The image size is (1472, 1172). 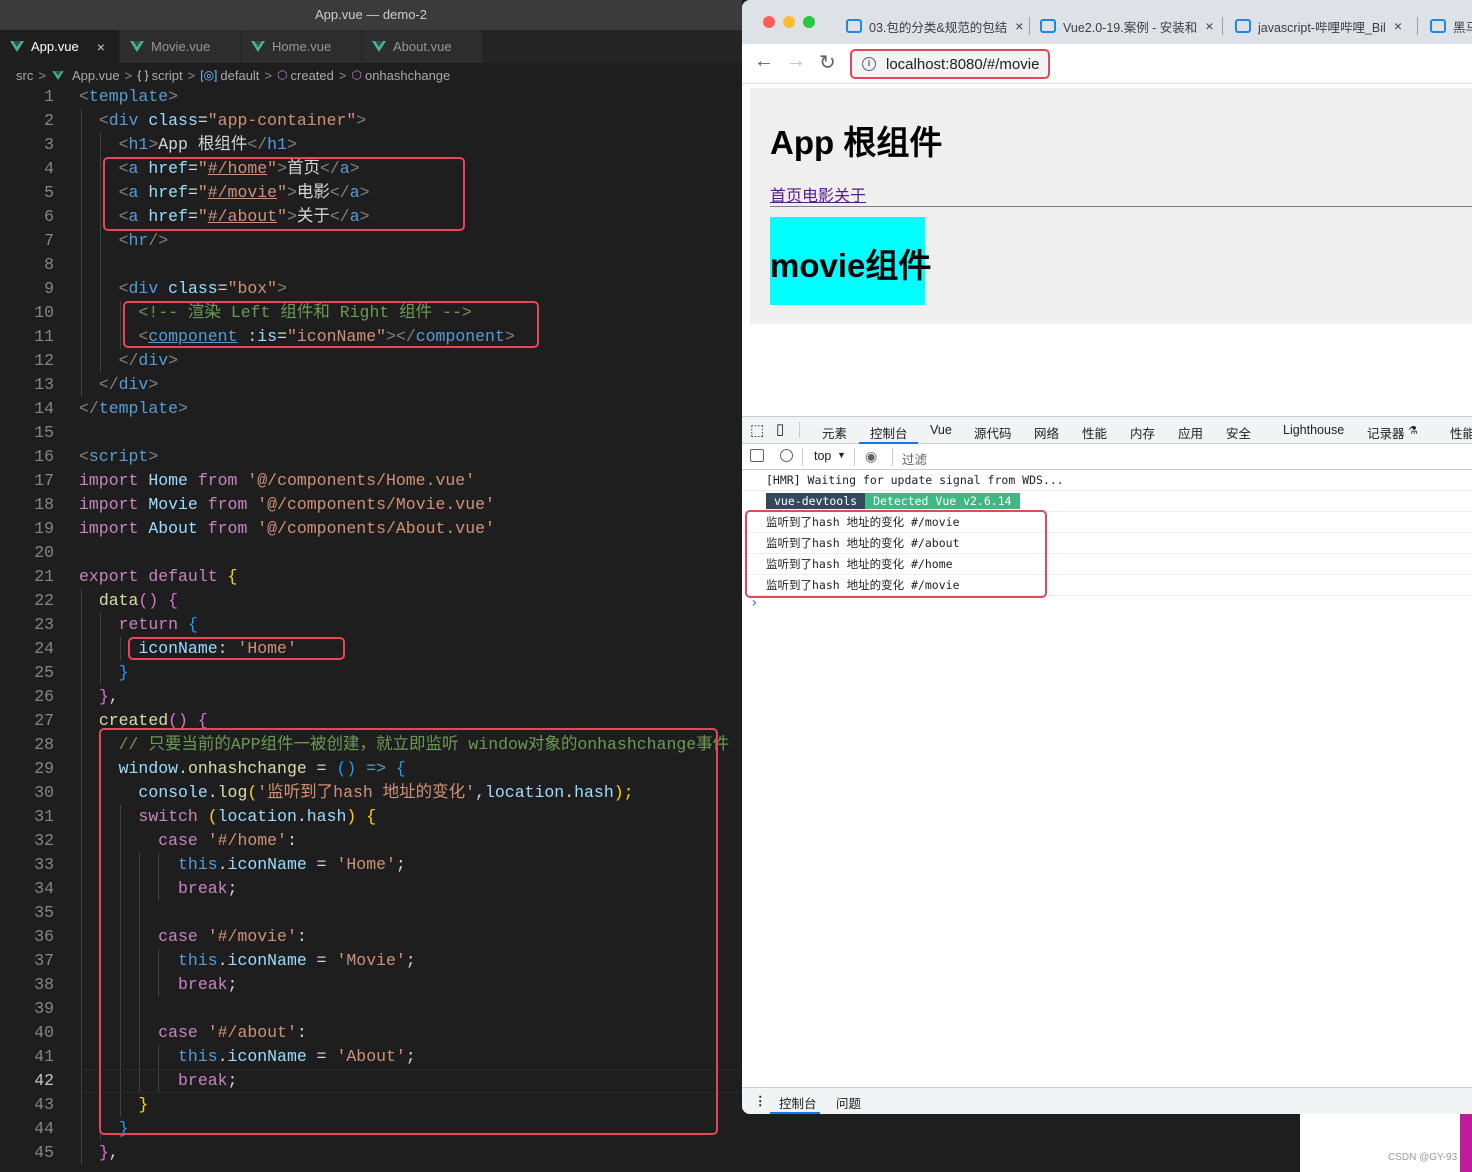 What do you see at coordinates (24, 75) in the screenshot?
I see `breadcrumb-src: src` at bounding box center [24, 75].